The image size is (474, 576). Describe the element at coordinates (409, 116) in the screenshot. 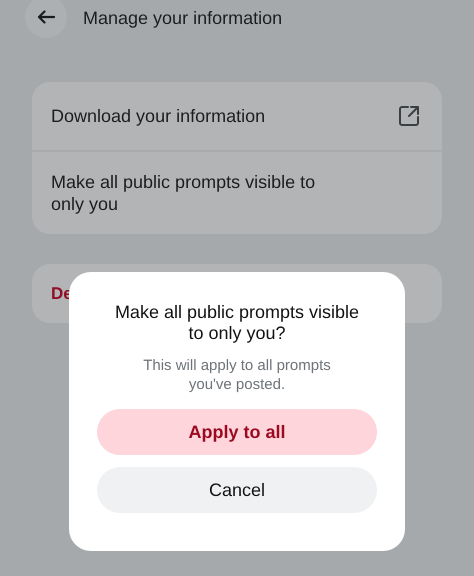

I see `external-link-icon` at that location.